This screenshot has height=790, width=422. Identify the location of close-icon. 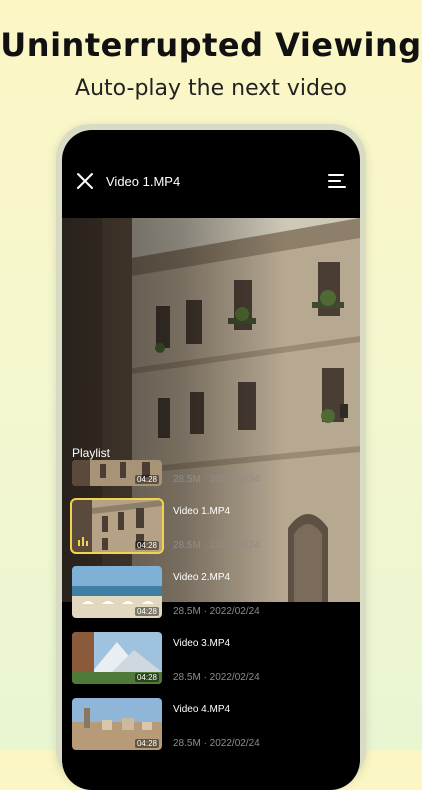
(85, 181).